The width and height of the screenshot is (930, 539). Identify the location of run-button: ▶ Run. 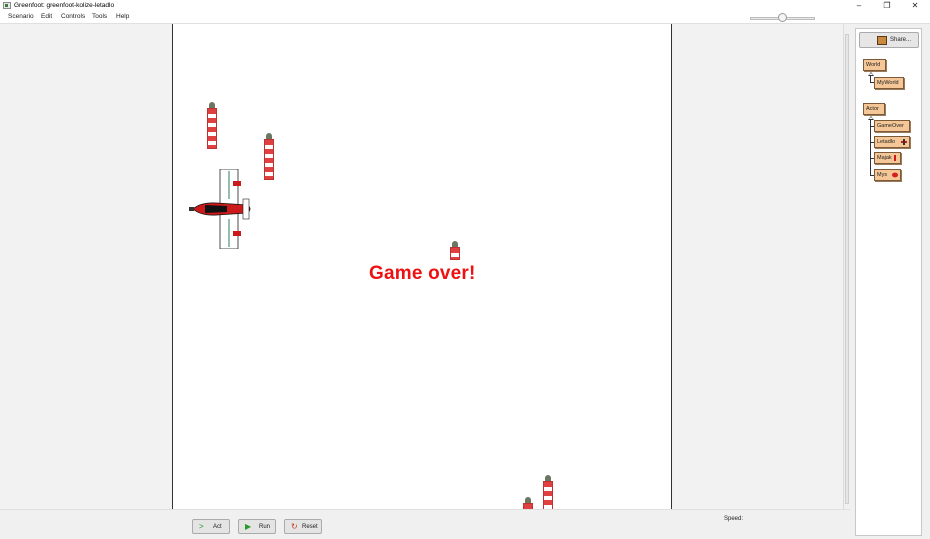
(257, 526).